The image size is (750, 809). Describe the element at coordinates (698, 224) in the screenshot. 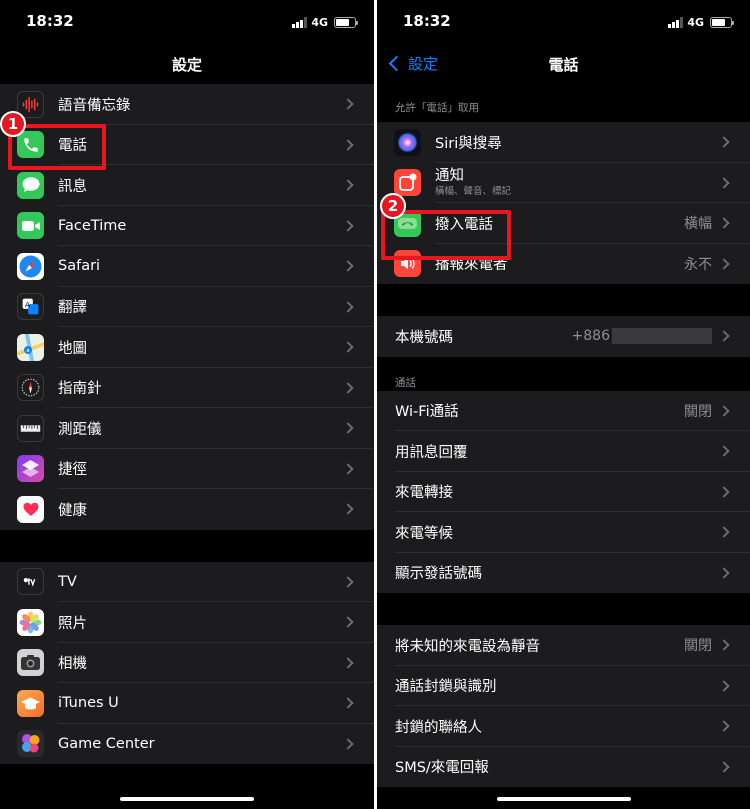

I see `settings-item-value: 橫幅` at that location.